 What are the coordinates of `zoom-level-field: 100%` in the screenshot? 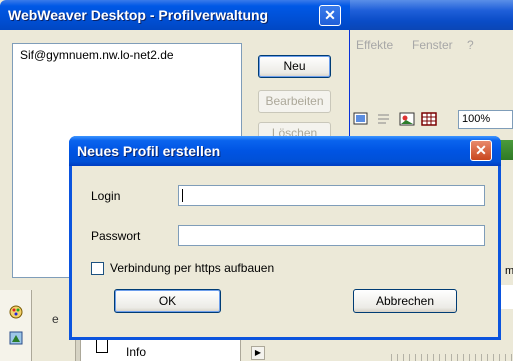 It's located at (485, 119).